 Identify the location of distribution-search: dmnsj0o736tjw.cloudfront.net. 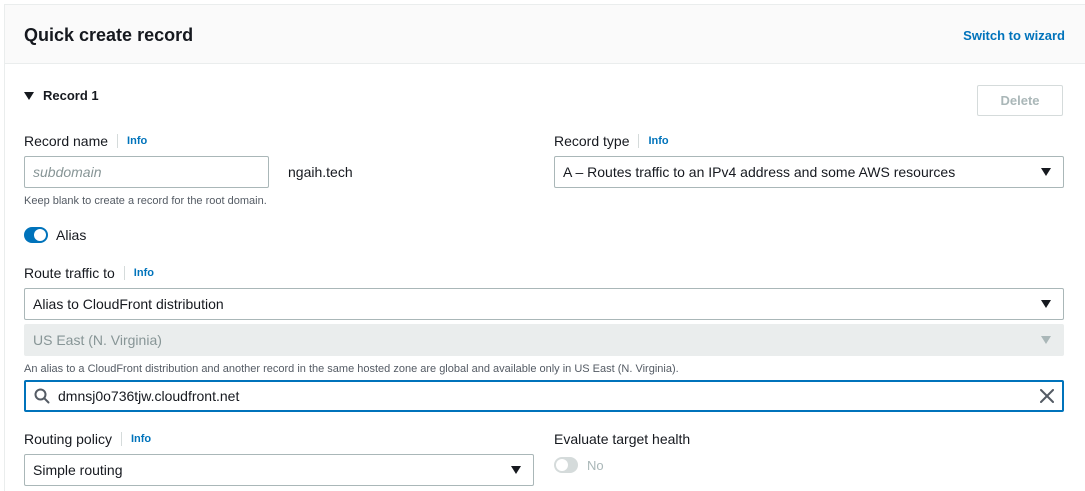
(544, 396).